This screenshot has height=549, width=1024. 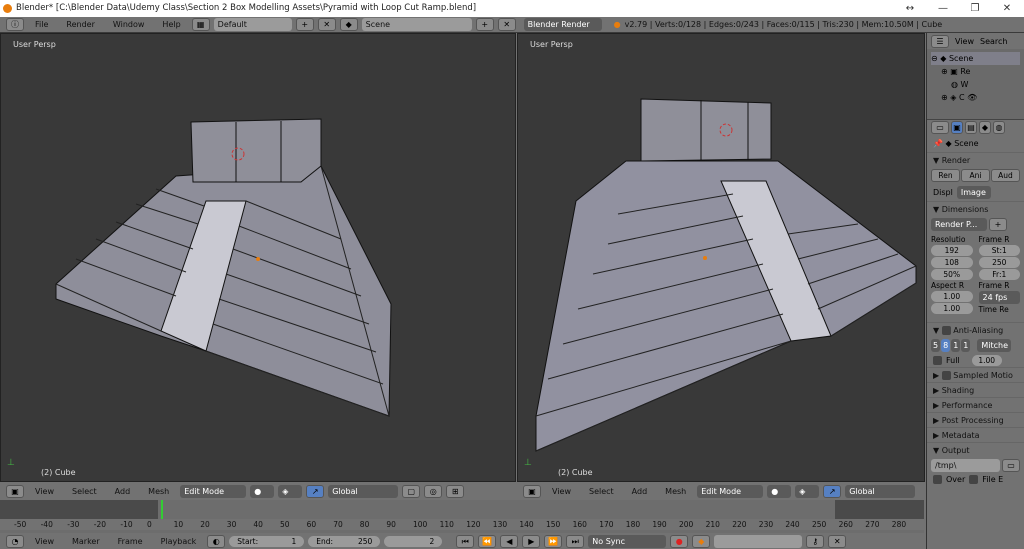 I want to click on close-button: ✕, so click(x=1007, y=8).